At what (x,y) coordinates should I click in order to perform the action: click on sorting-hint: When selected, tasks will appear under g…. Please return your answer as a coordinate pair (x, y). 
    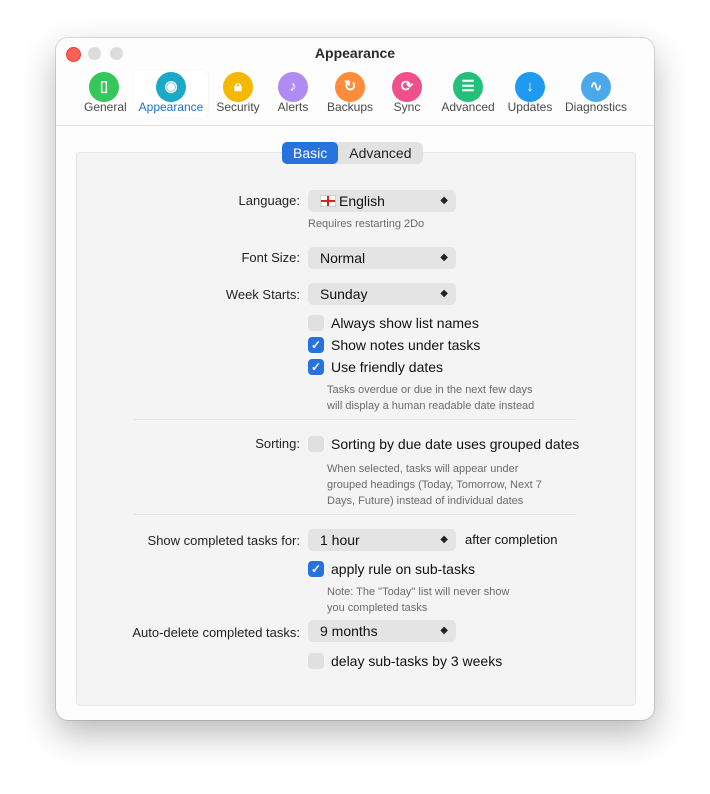
    Looking at the image, I should click on (434, 485).